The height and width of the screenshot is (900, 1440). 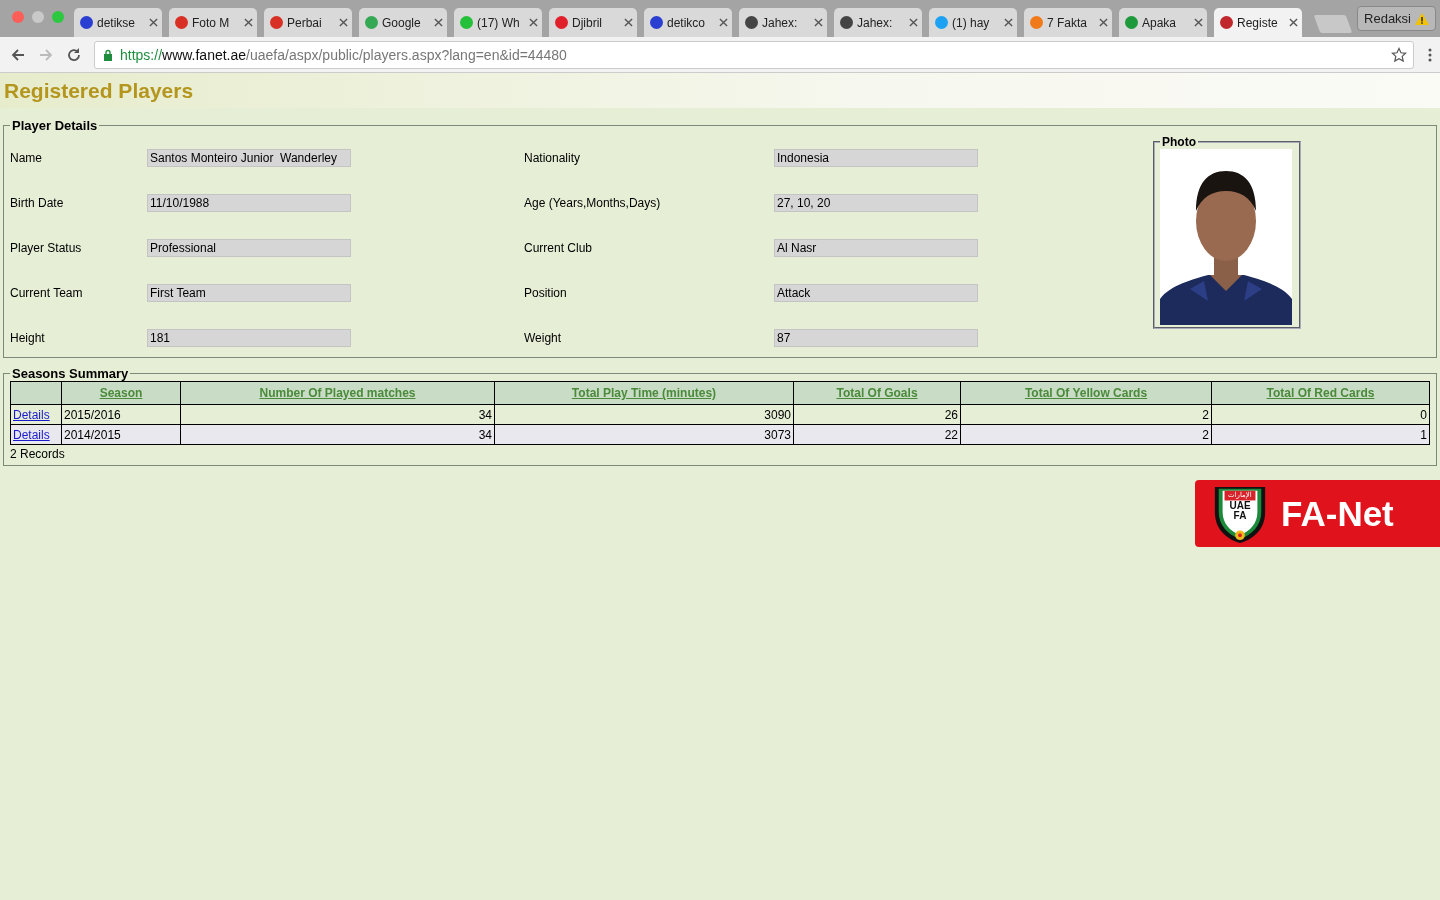 I want to click on table-cell: 0, so click(x=1320, y=414).